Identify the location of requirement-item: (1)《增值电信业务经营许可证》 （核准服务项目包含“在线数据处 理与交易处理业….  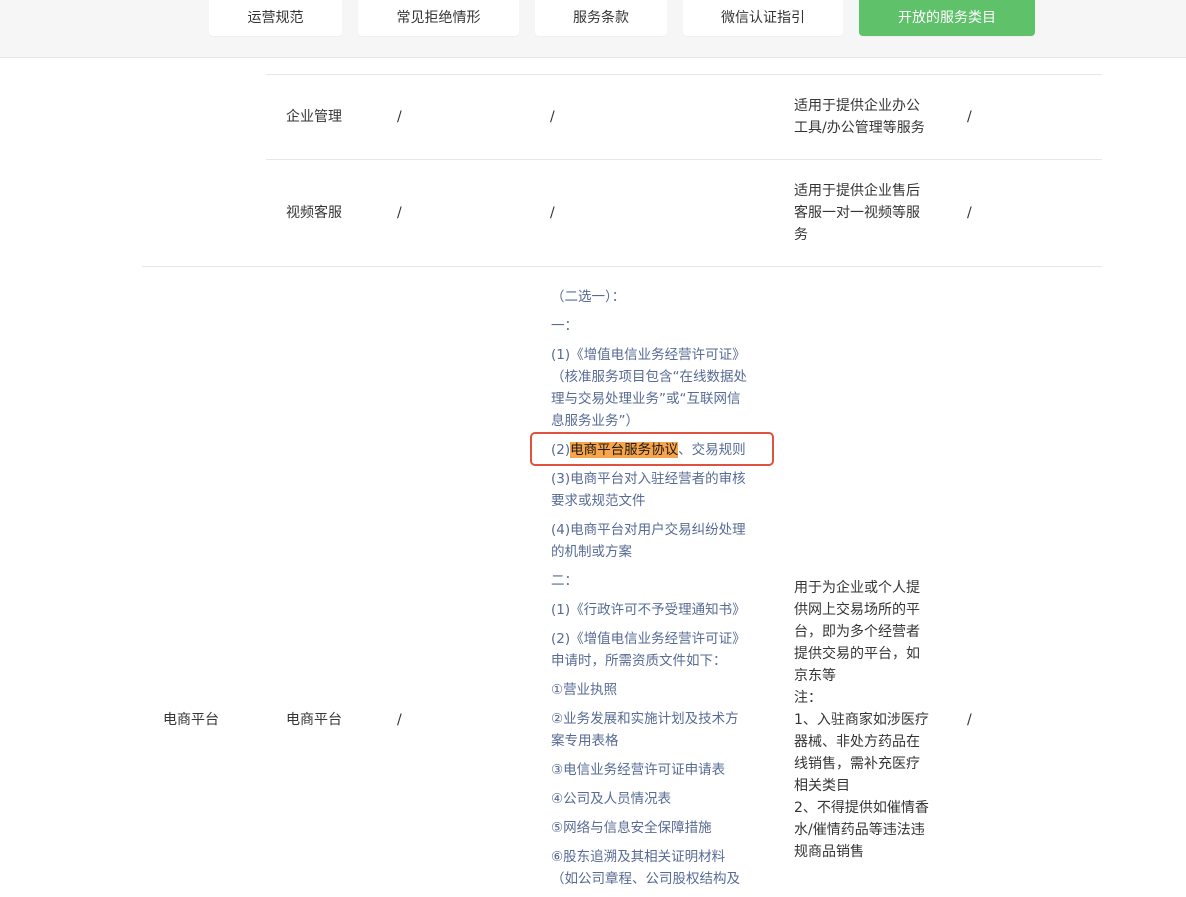
(656, 388).